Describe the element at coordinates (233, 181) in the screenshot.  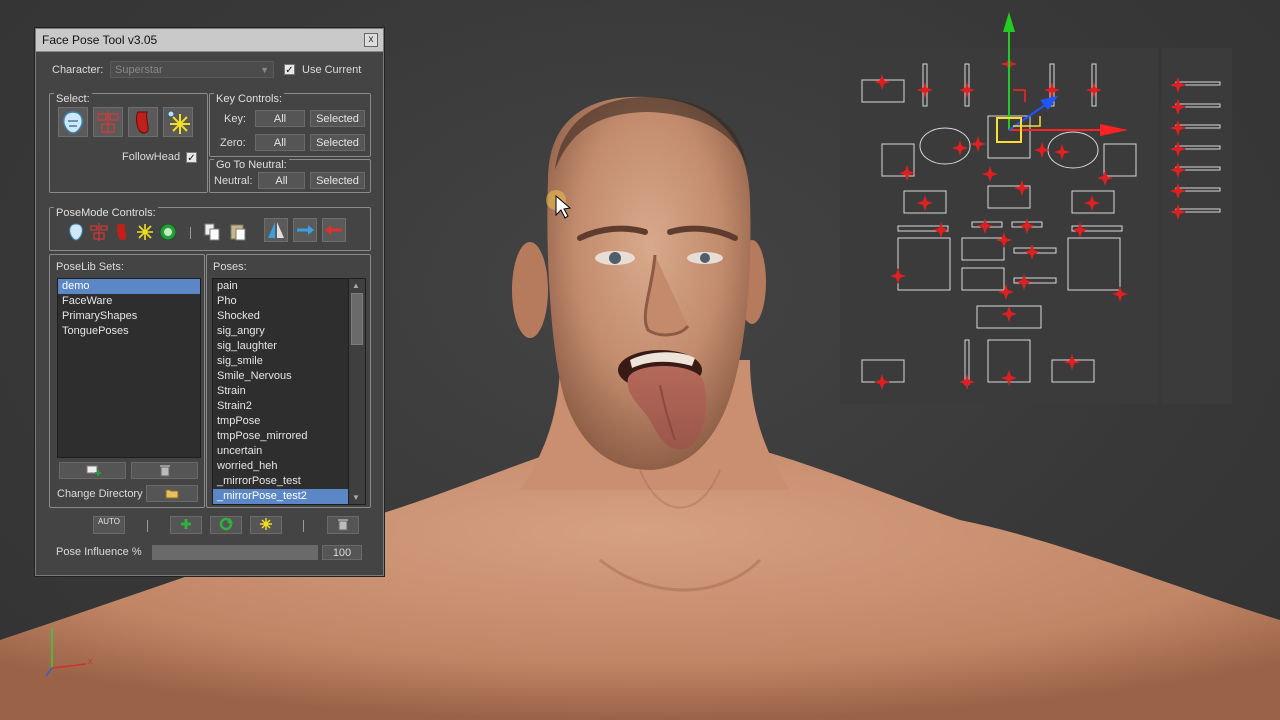
I see `neutral-row-label: Neutral:` at that location.